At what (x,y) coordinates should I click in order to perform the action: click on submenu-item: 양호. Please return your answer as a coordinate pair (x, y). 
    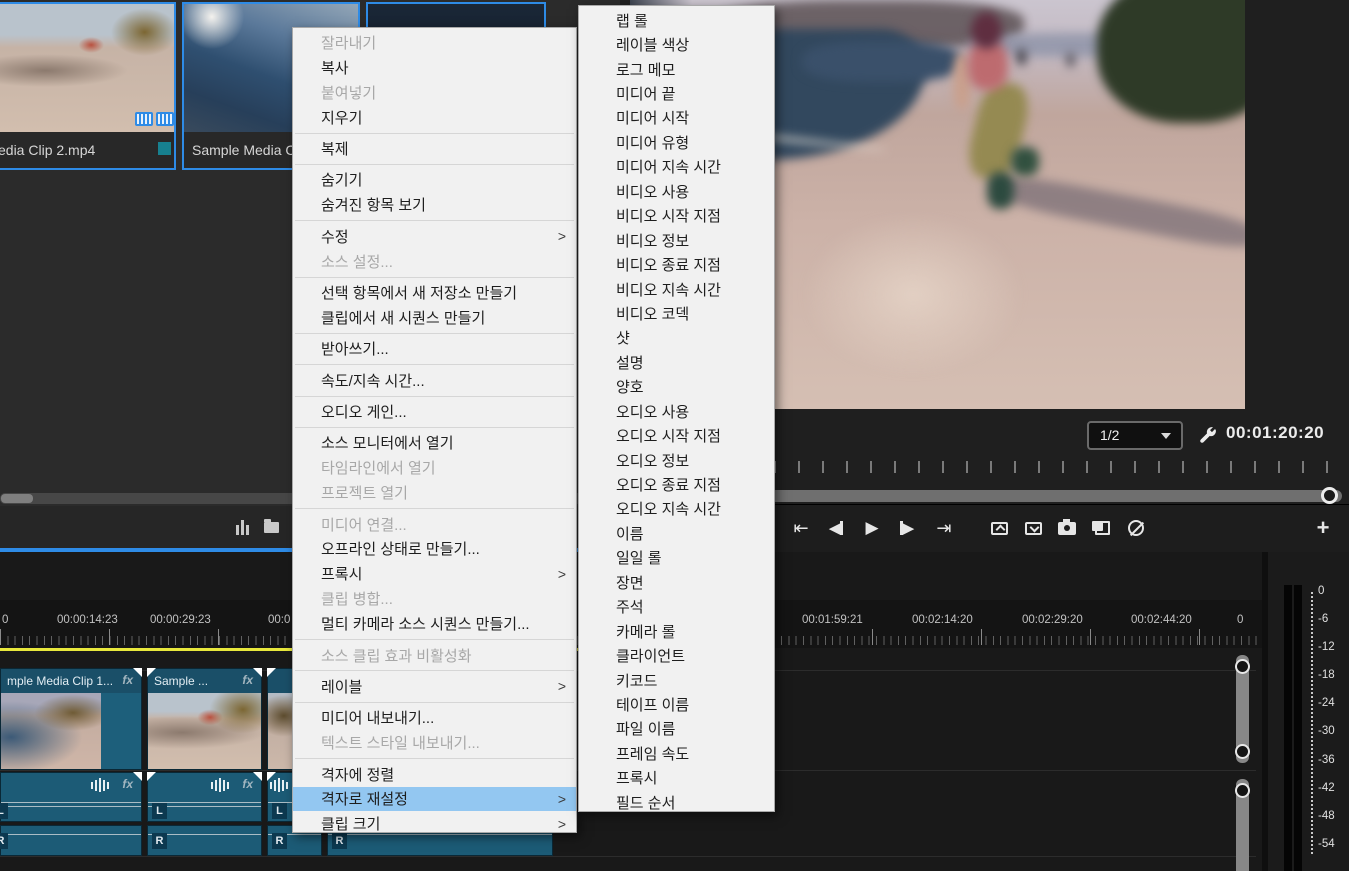
    Looking at the image, I should click on (676, 387).